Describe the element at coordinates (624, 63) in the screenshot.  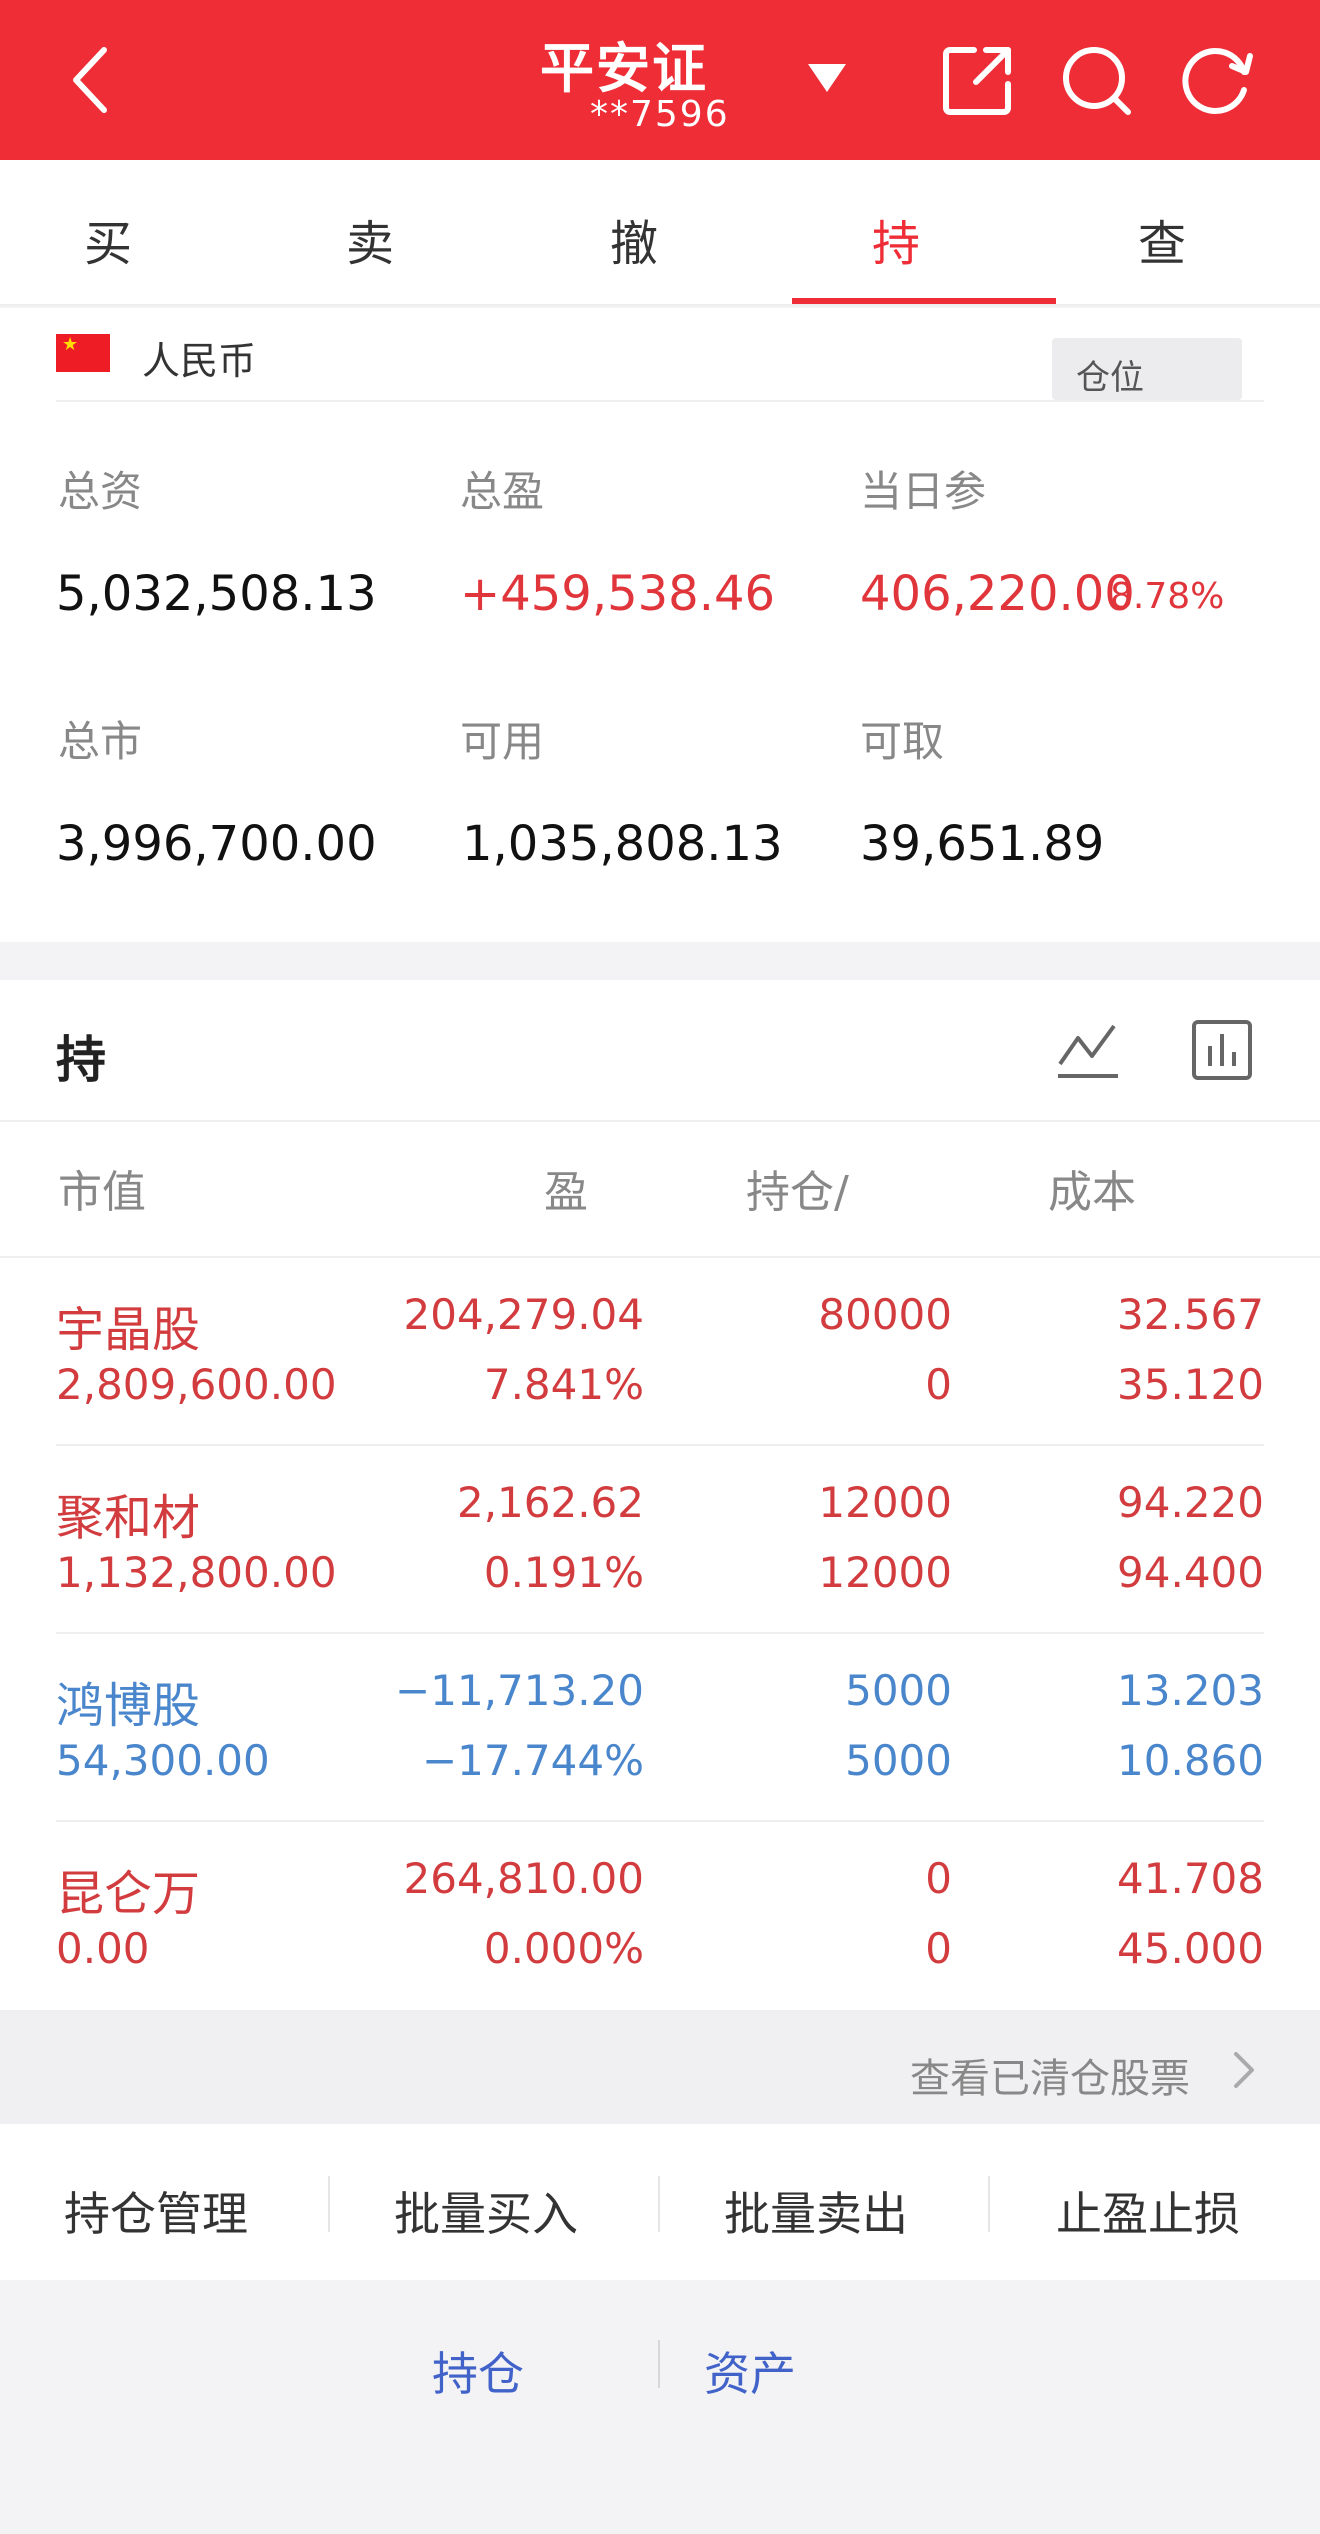
I see `broker-title: 平安证` at that location.